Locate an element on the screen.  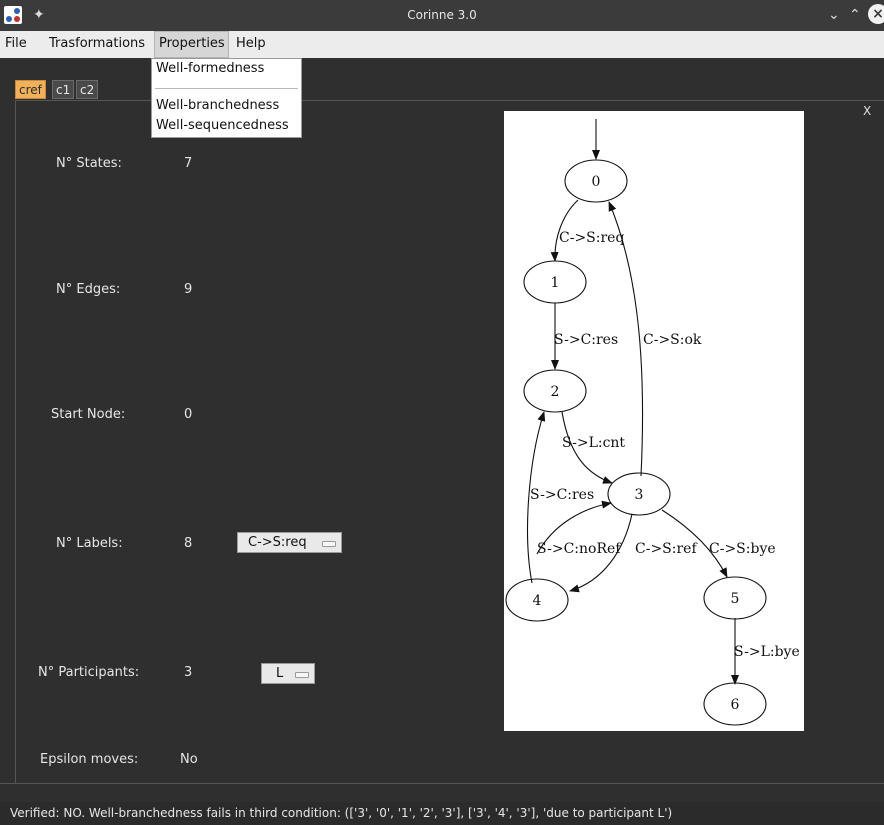
menu-separator is located at coordinates (226, 88).